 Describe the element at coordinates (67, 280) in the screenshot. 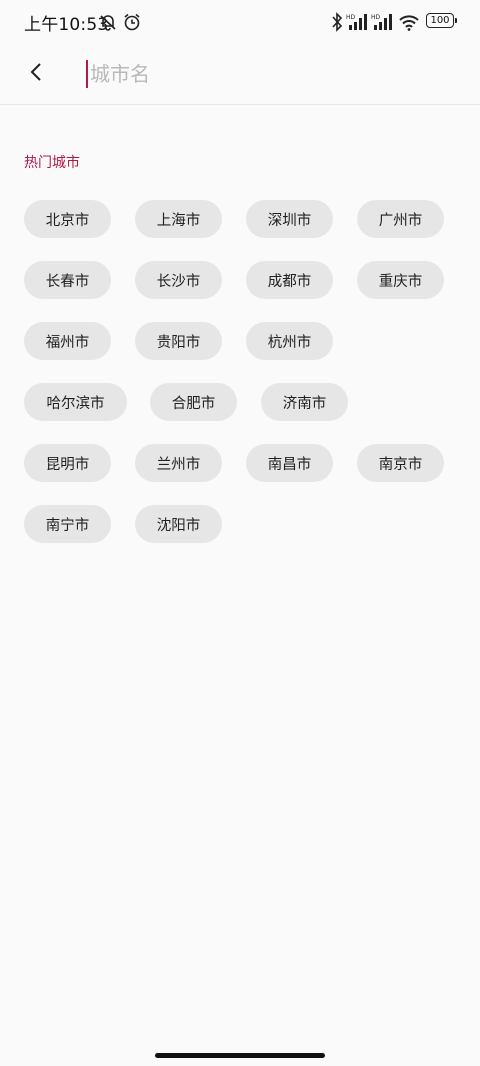

I see `city-chip: 长春市` at that location.